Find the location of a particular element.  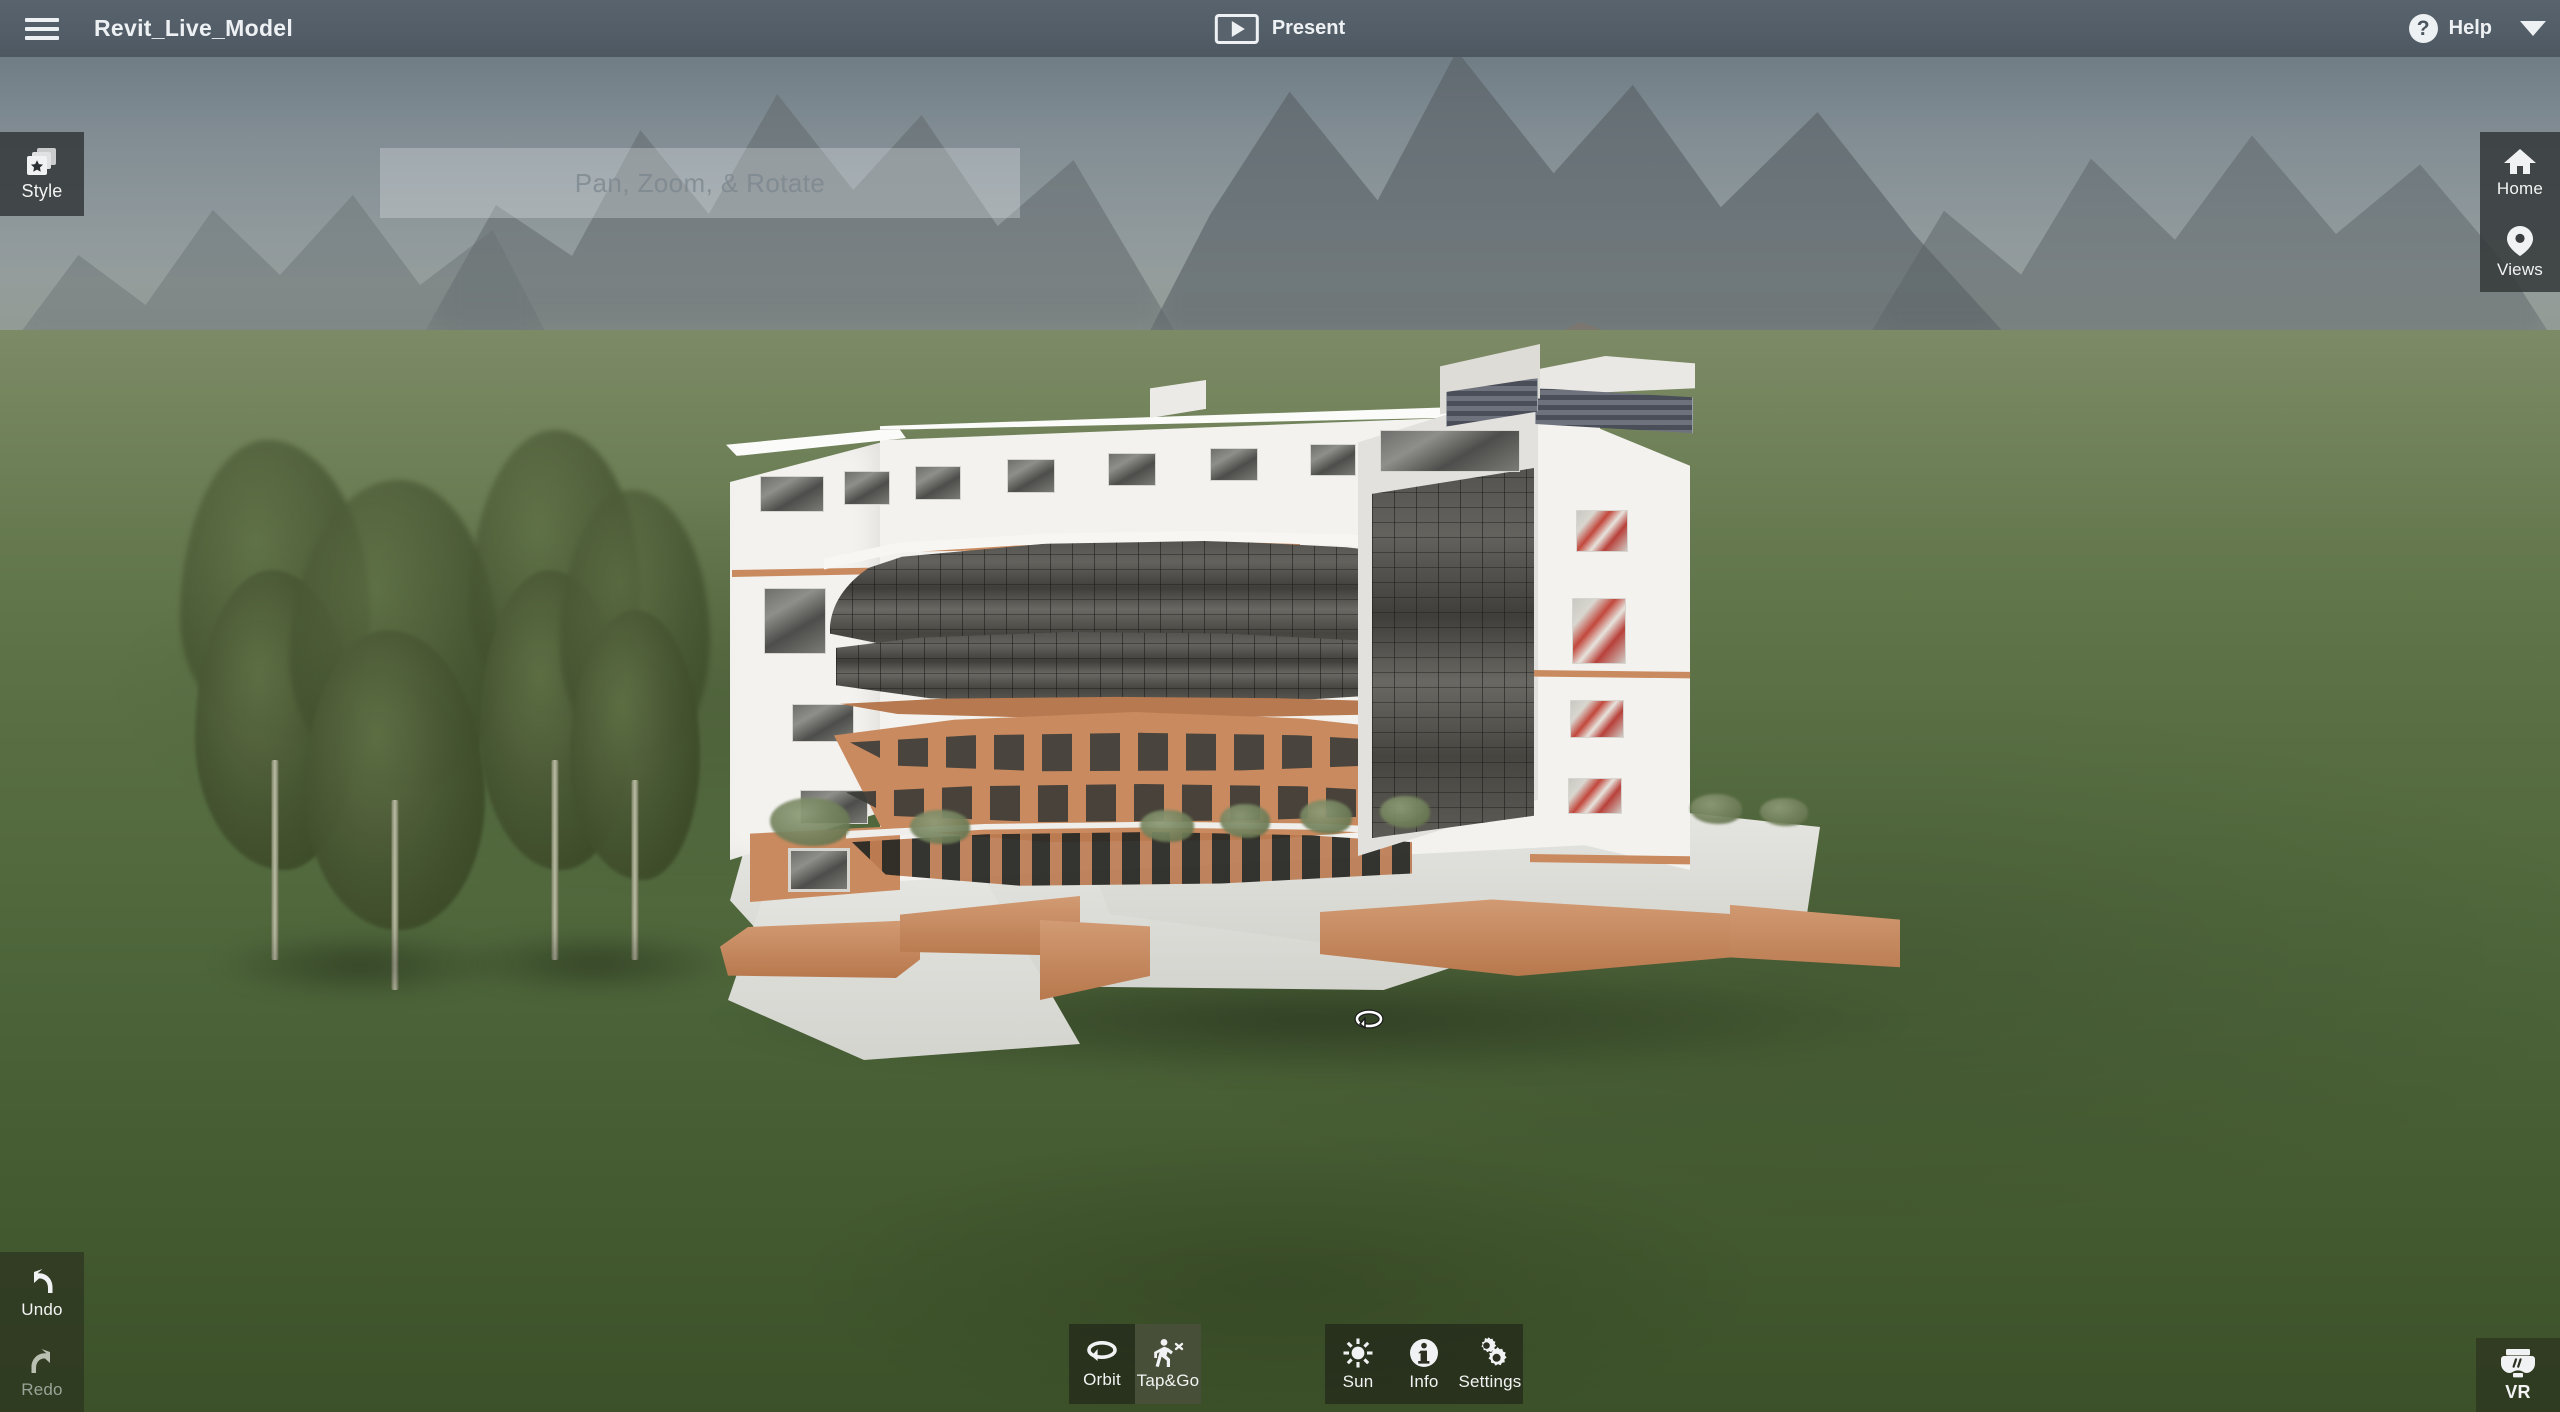

help-button-label: Help is located at coordinates (2470, 28).